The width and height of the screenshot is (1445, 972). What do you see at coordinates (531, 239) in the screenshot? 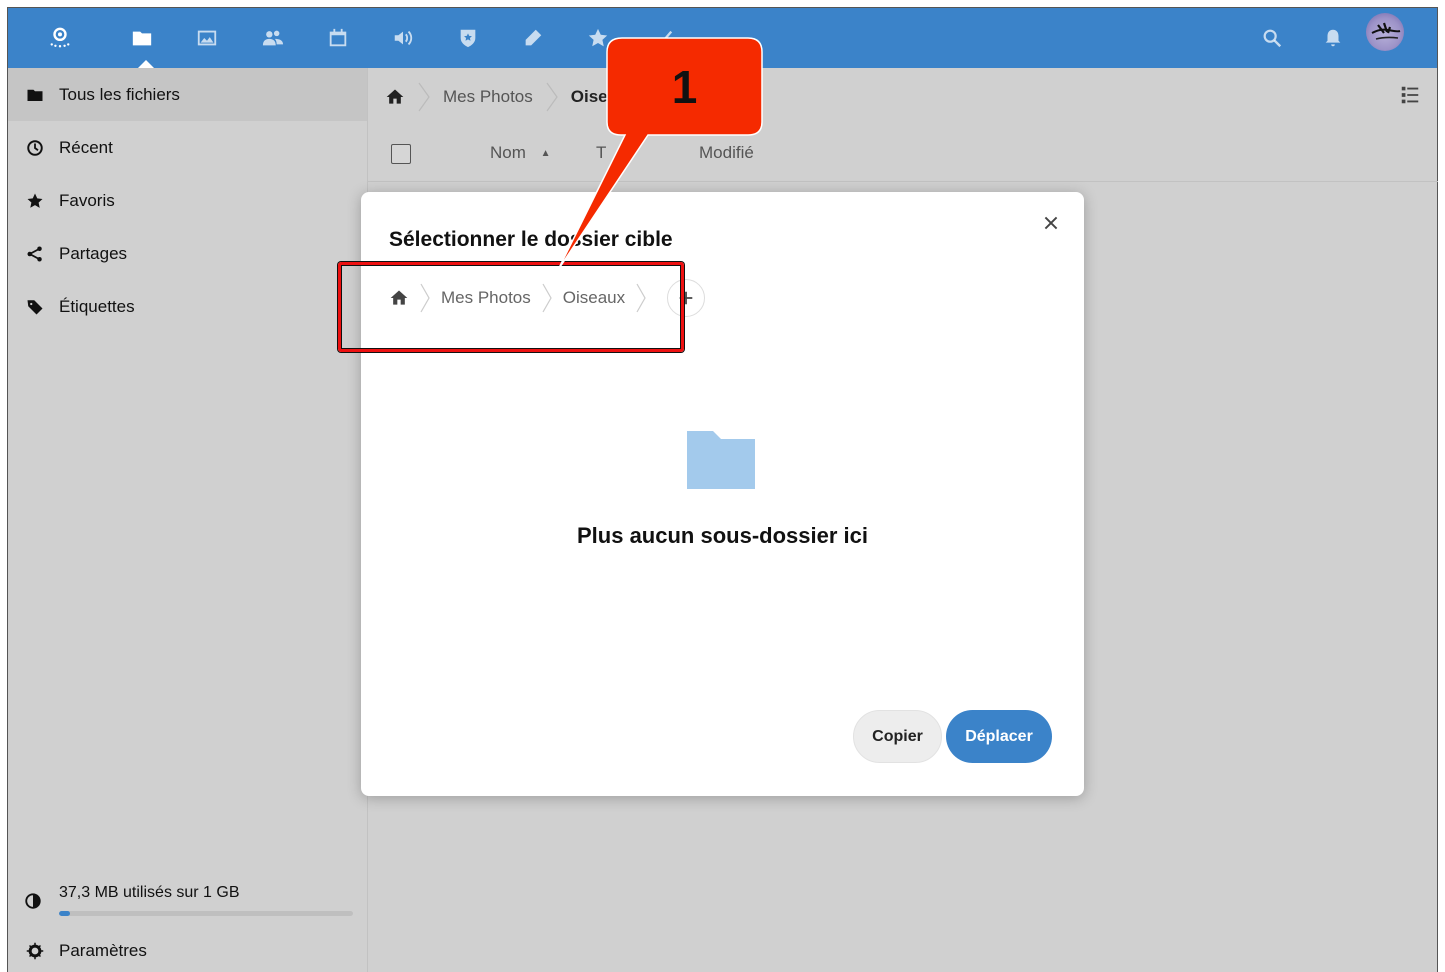
I see `dialog-title: Sélectionner le dossier cible` at bounding box center [531, 239].